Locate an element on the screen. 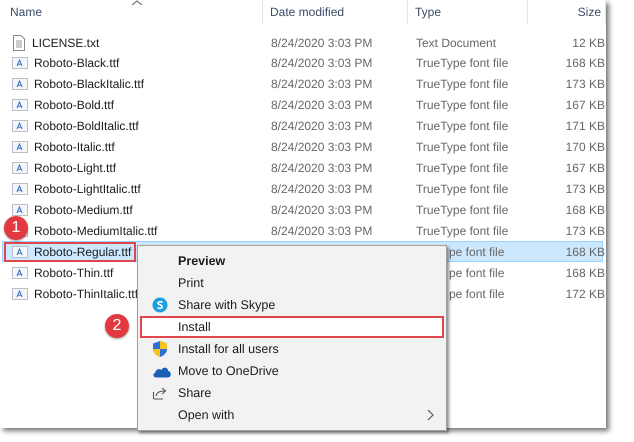 This screenshot has width=634, height=442. file-name: LICENSE.txt is located at coordinates (66, 43).